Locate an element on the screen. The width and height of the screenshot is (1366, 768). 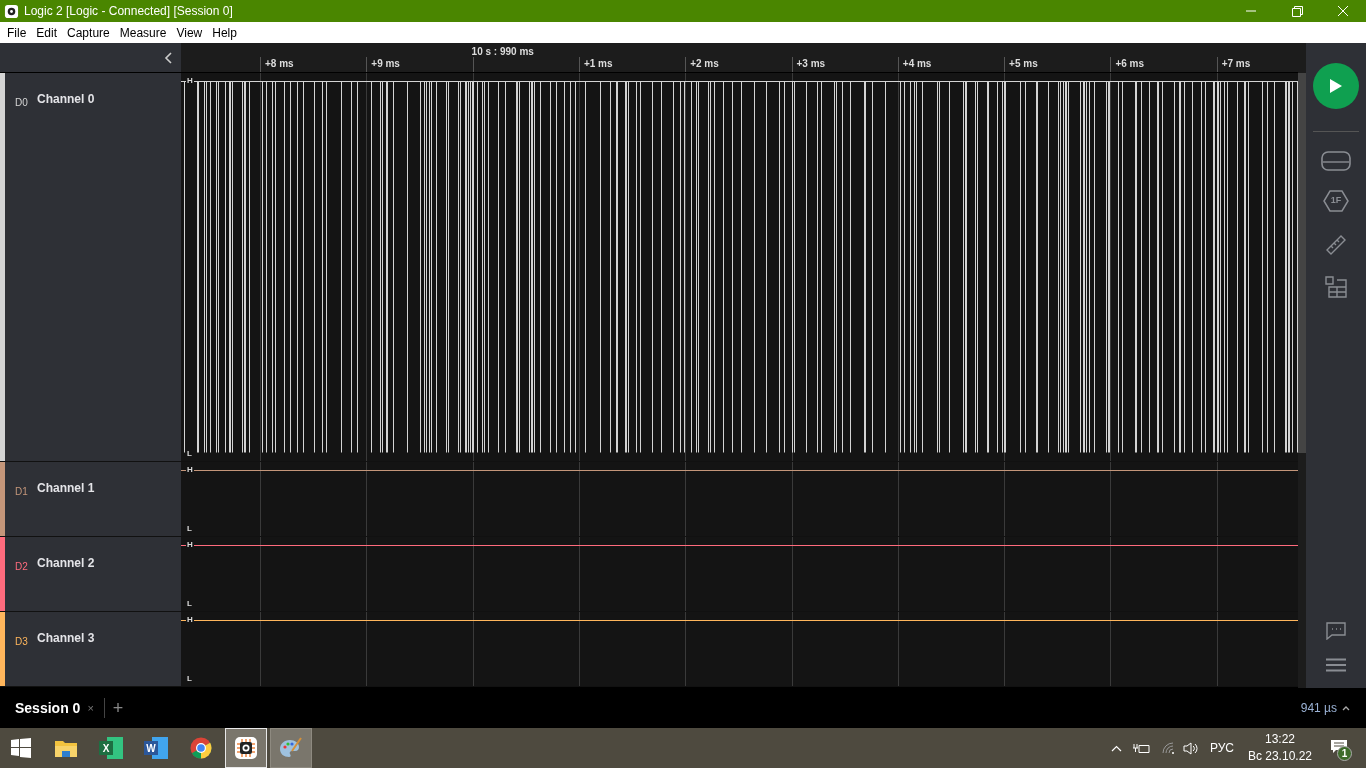
palette-icon is located at coordinates (291, 748).